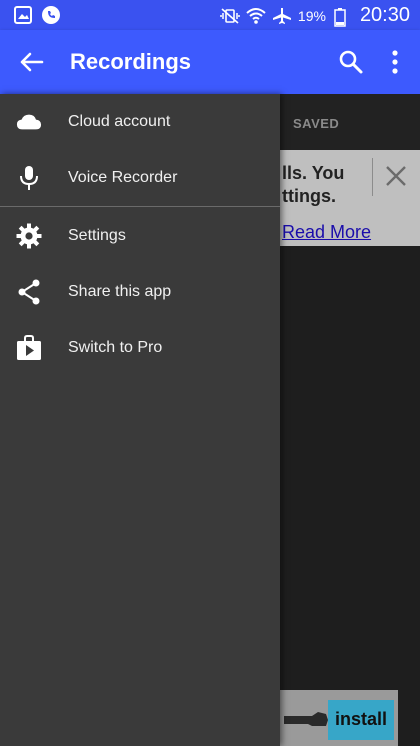  What do you see at coordinates (119, 121) in the screenshot?
I see `drawer-item-label: Cloud account` at bounding box center [119, 121].